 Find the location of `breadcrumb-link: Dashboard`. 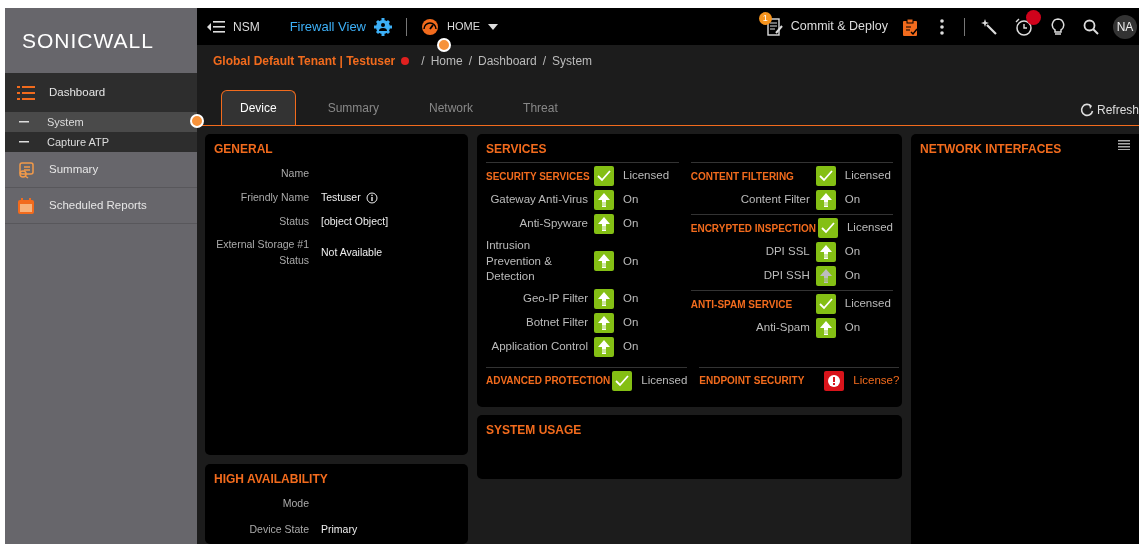

breadcrumb-link: Dashboard is located at coordinates (507, 61).